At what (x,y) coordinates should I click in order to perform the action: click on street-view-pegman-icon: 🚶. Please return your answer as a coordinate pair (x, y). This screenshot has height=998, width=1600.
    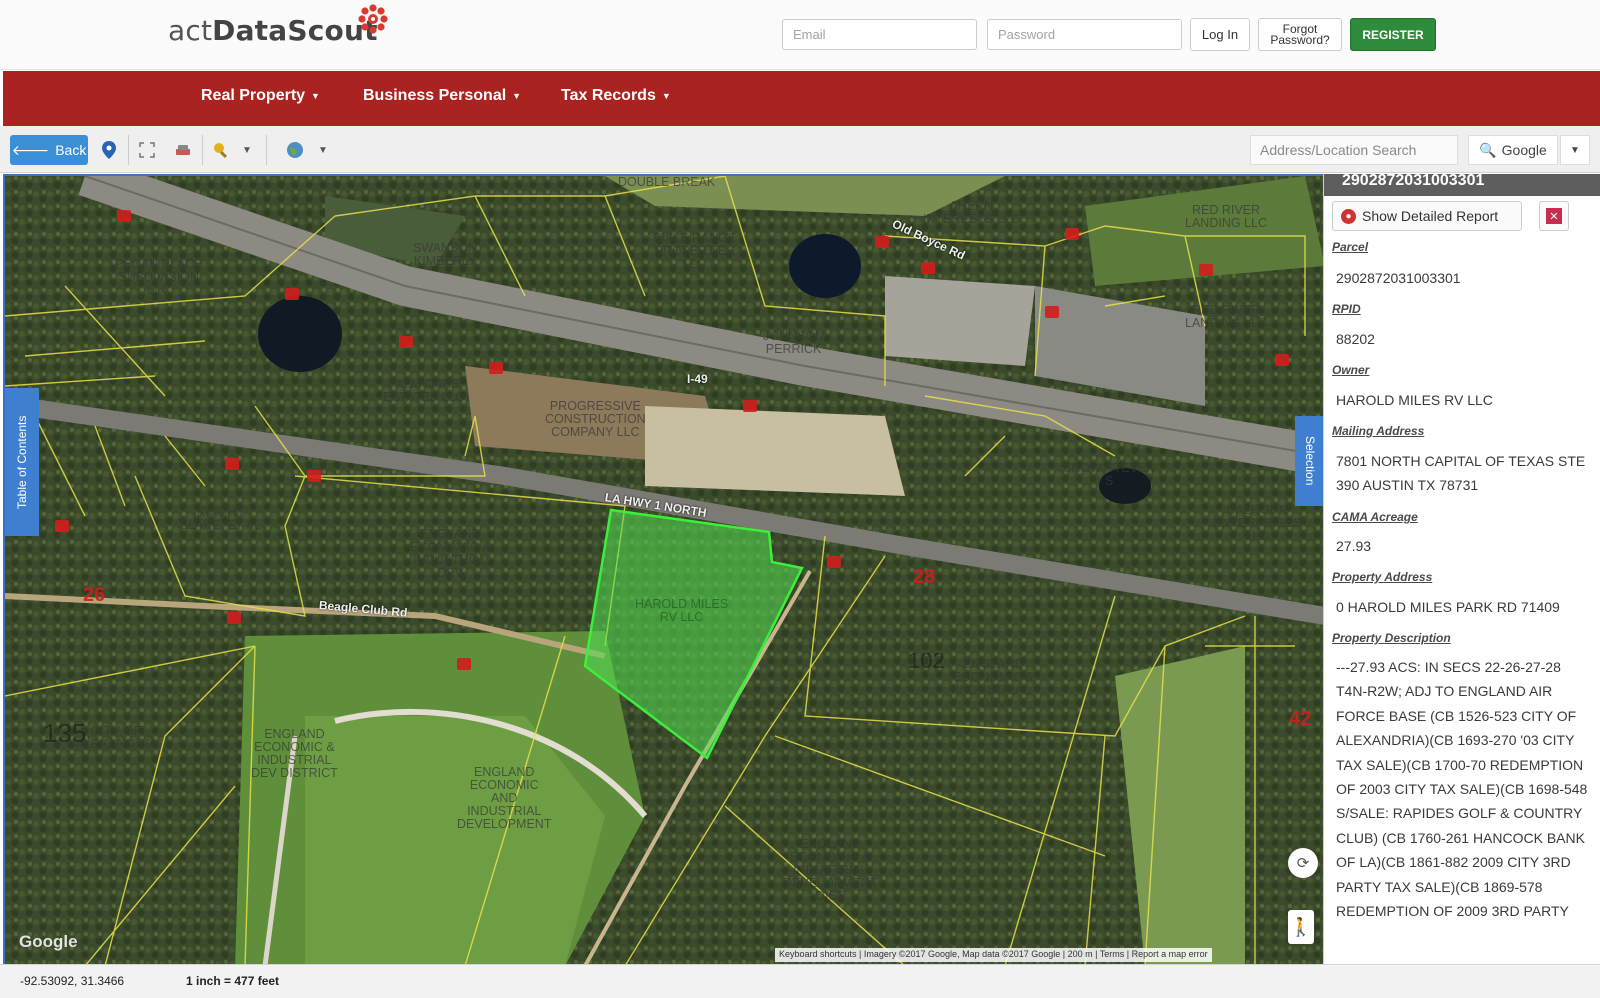
    Looking at the image, I should click on (1301, 927).